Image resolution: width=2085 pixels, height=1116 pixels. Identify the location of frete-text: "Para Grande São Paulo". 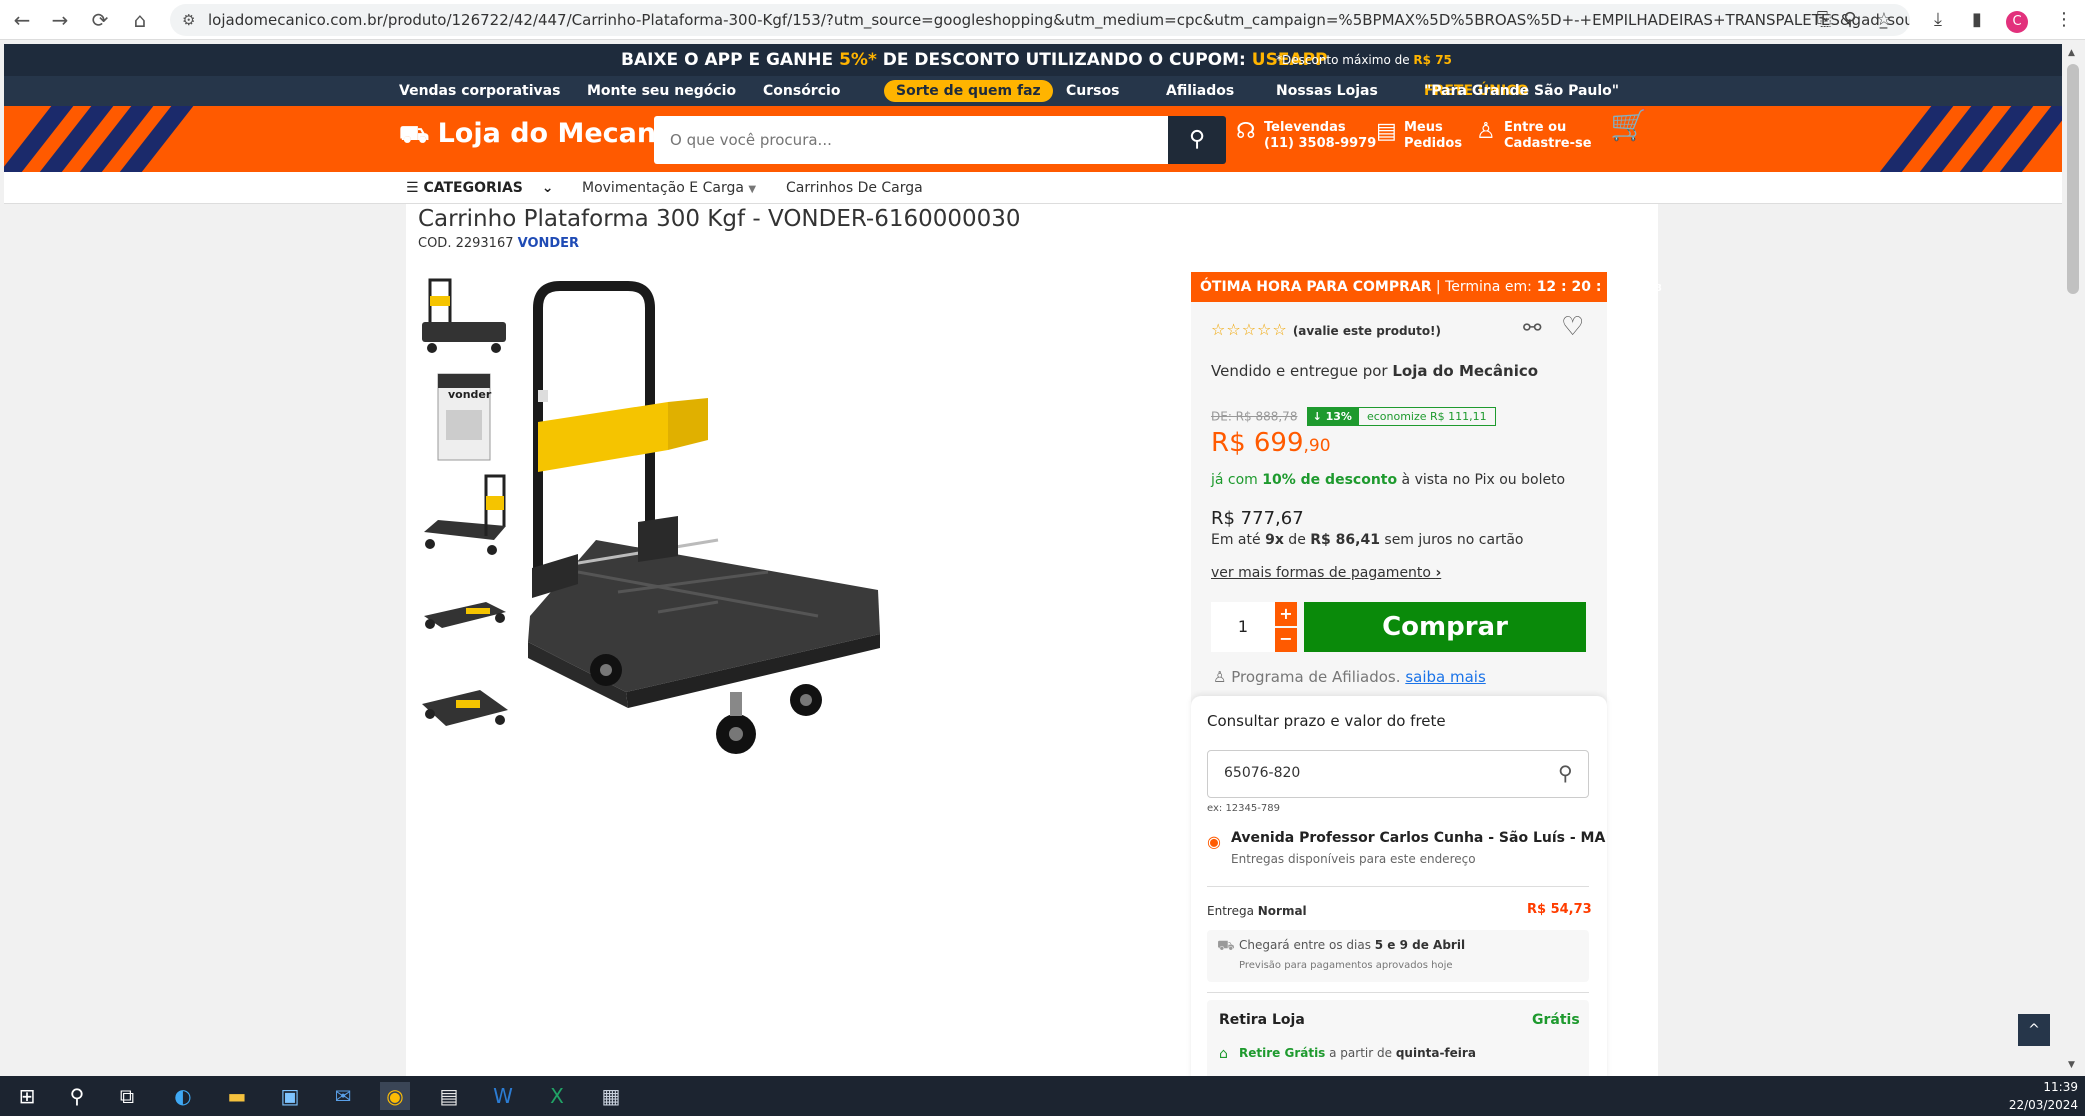
(1522, 91).